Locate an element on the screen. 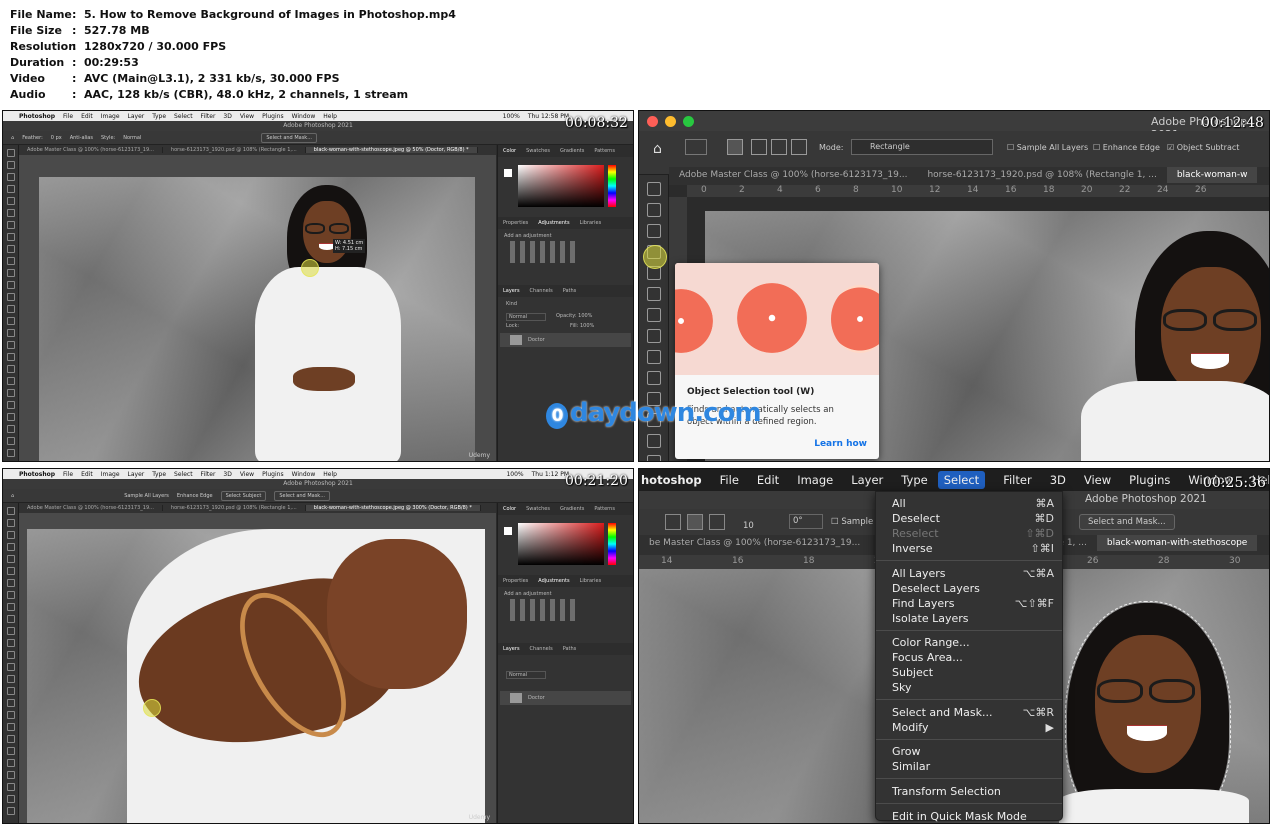  hue-slider is located at coordinates (612, 544).